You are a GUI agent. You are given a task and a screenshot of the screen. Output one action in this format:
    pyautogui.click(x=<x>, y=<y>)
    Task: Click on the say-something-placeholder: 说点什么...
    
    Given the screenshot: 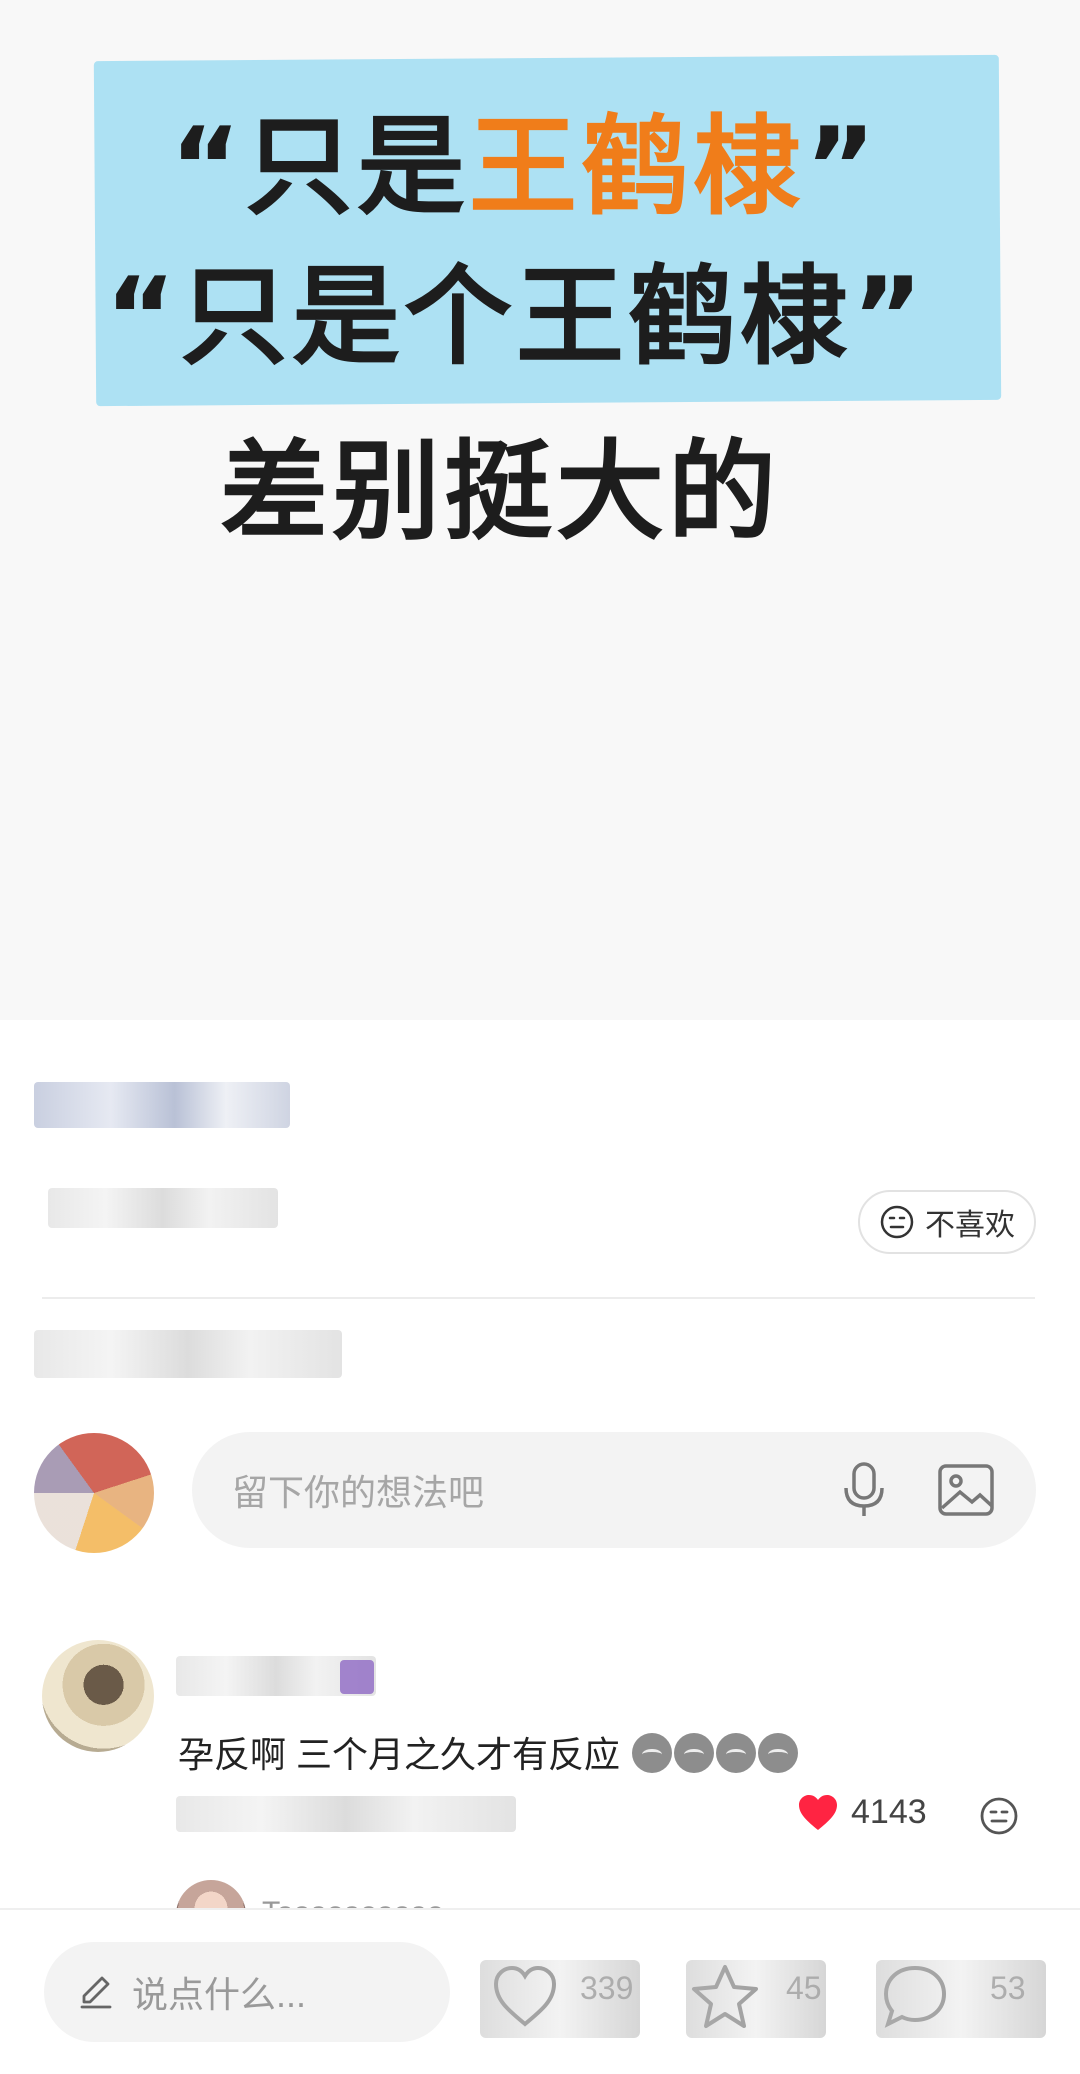 What is the action you would take?
    pyautogui.click(x=219, y=1994)
    